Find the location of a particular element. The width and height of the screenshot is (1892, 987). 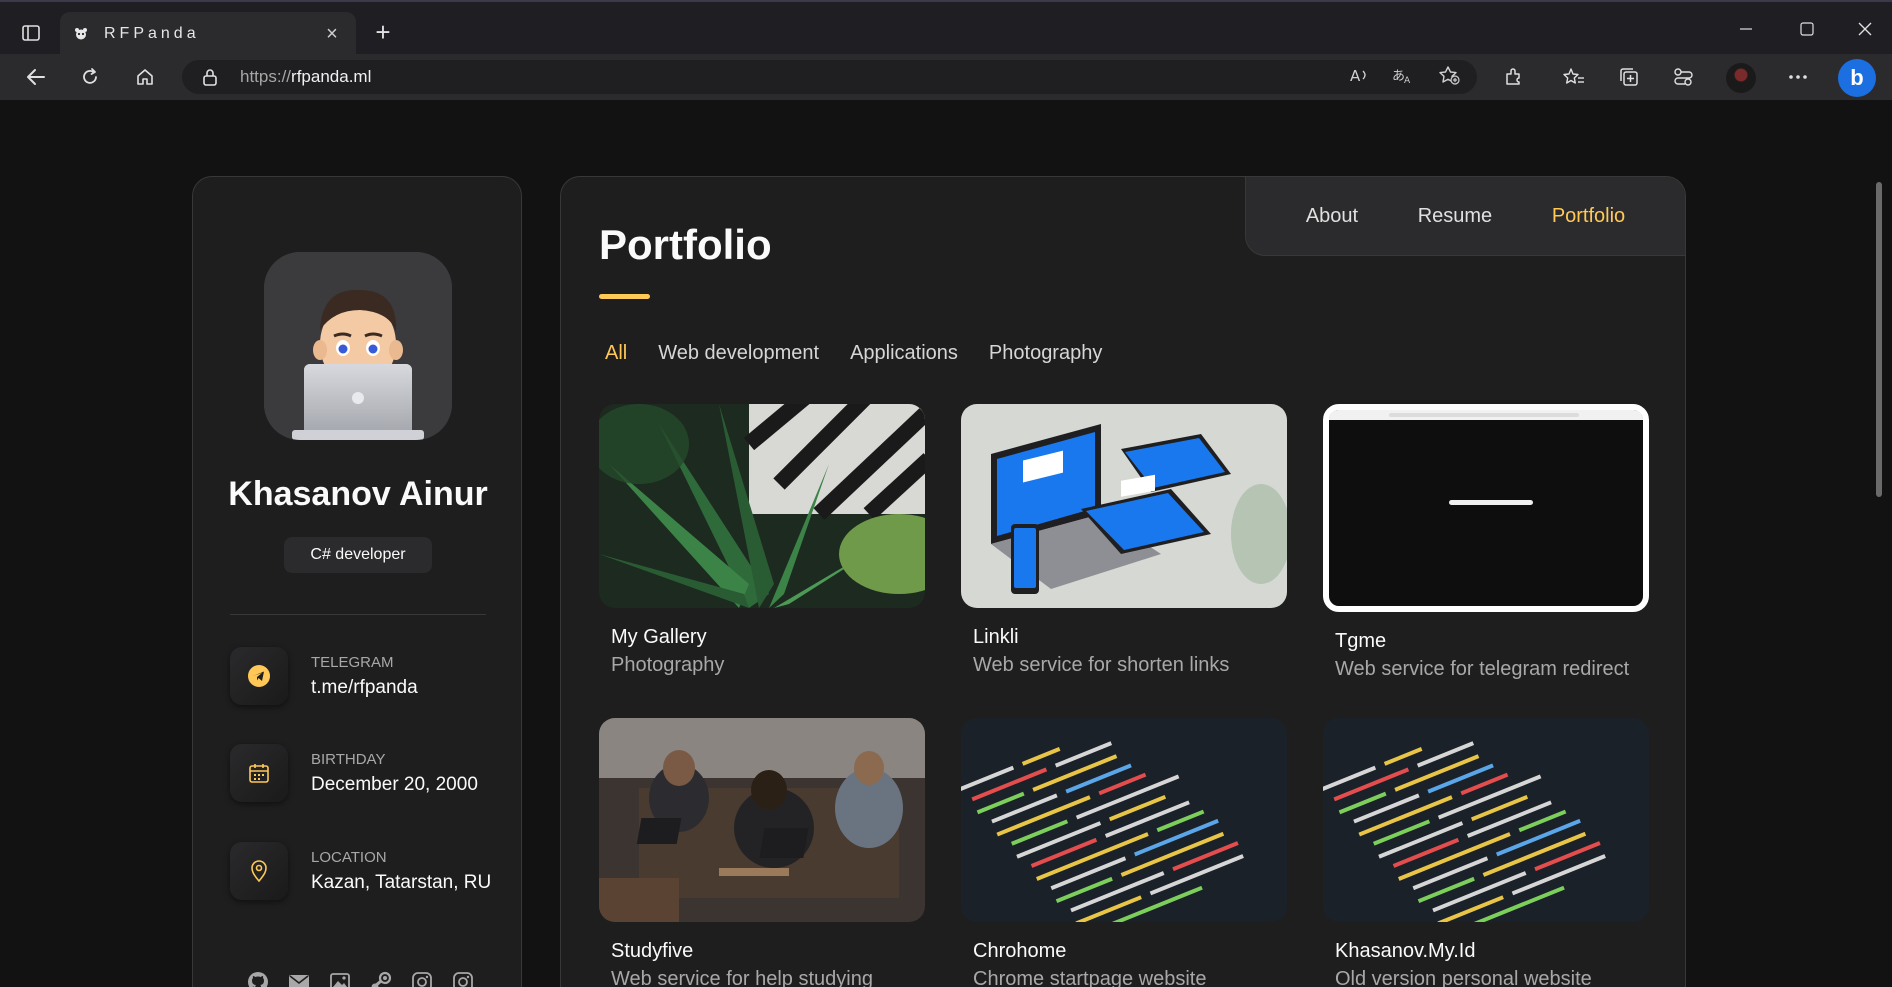

minimize-icon is located at coordinates (1746, 29).